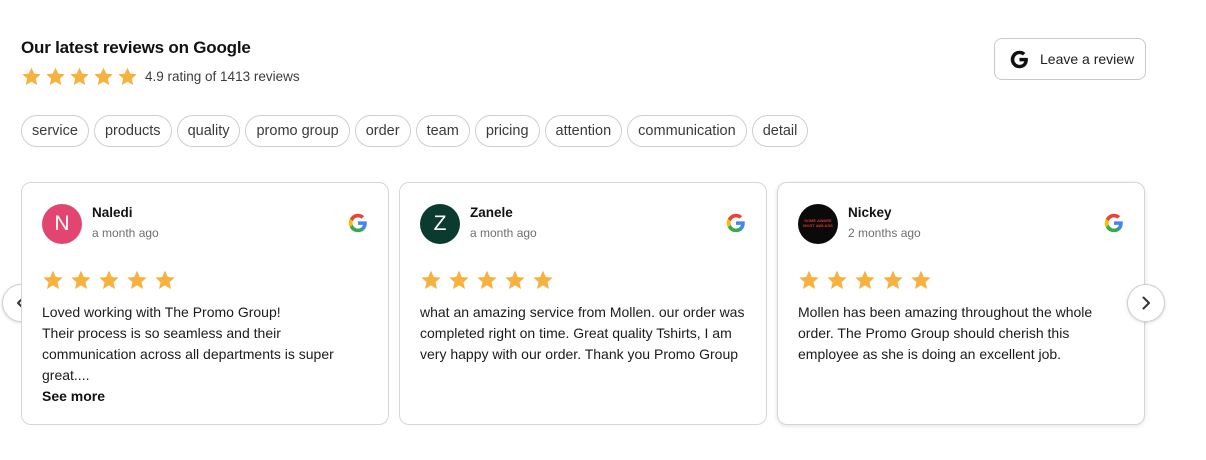 The height and width of the screenshot is (460, 1206). I want to click on tag-order: order, so click(382, 131).